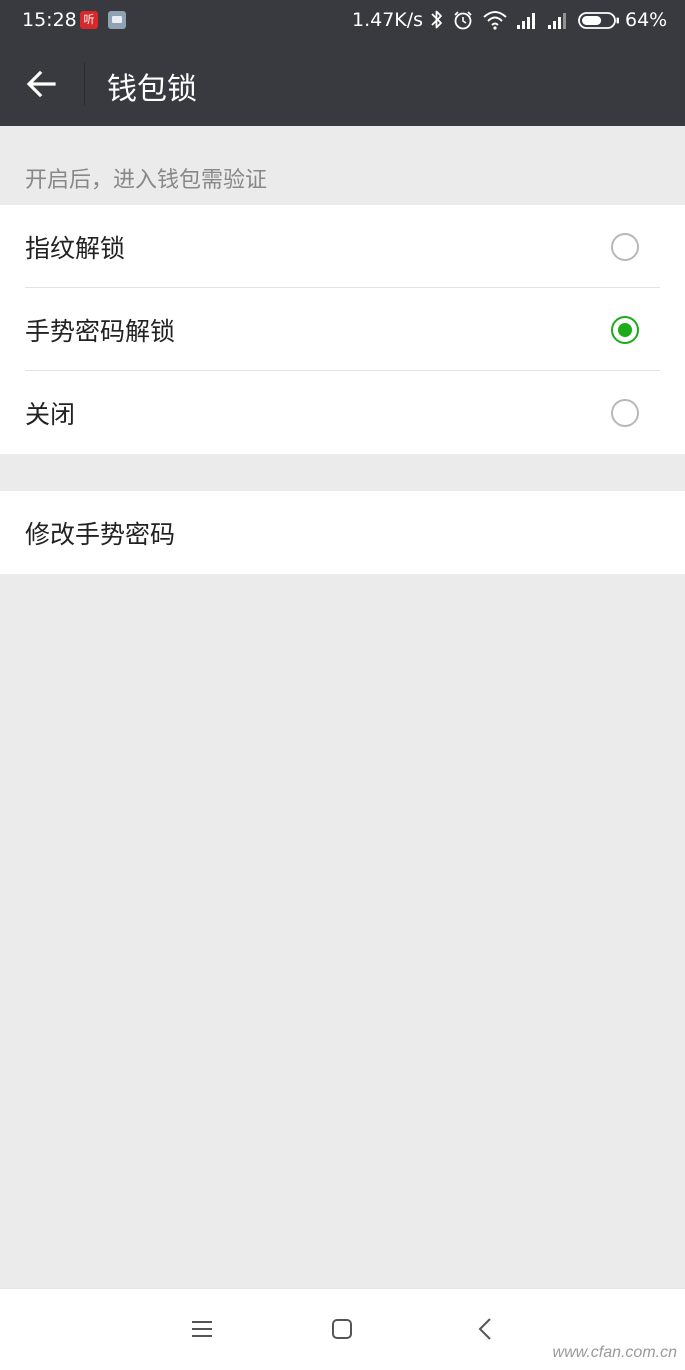  I want to click on back-button, so click(42, 84).